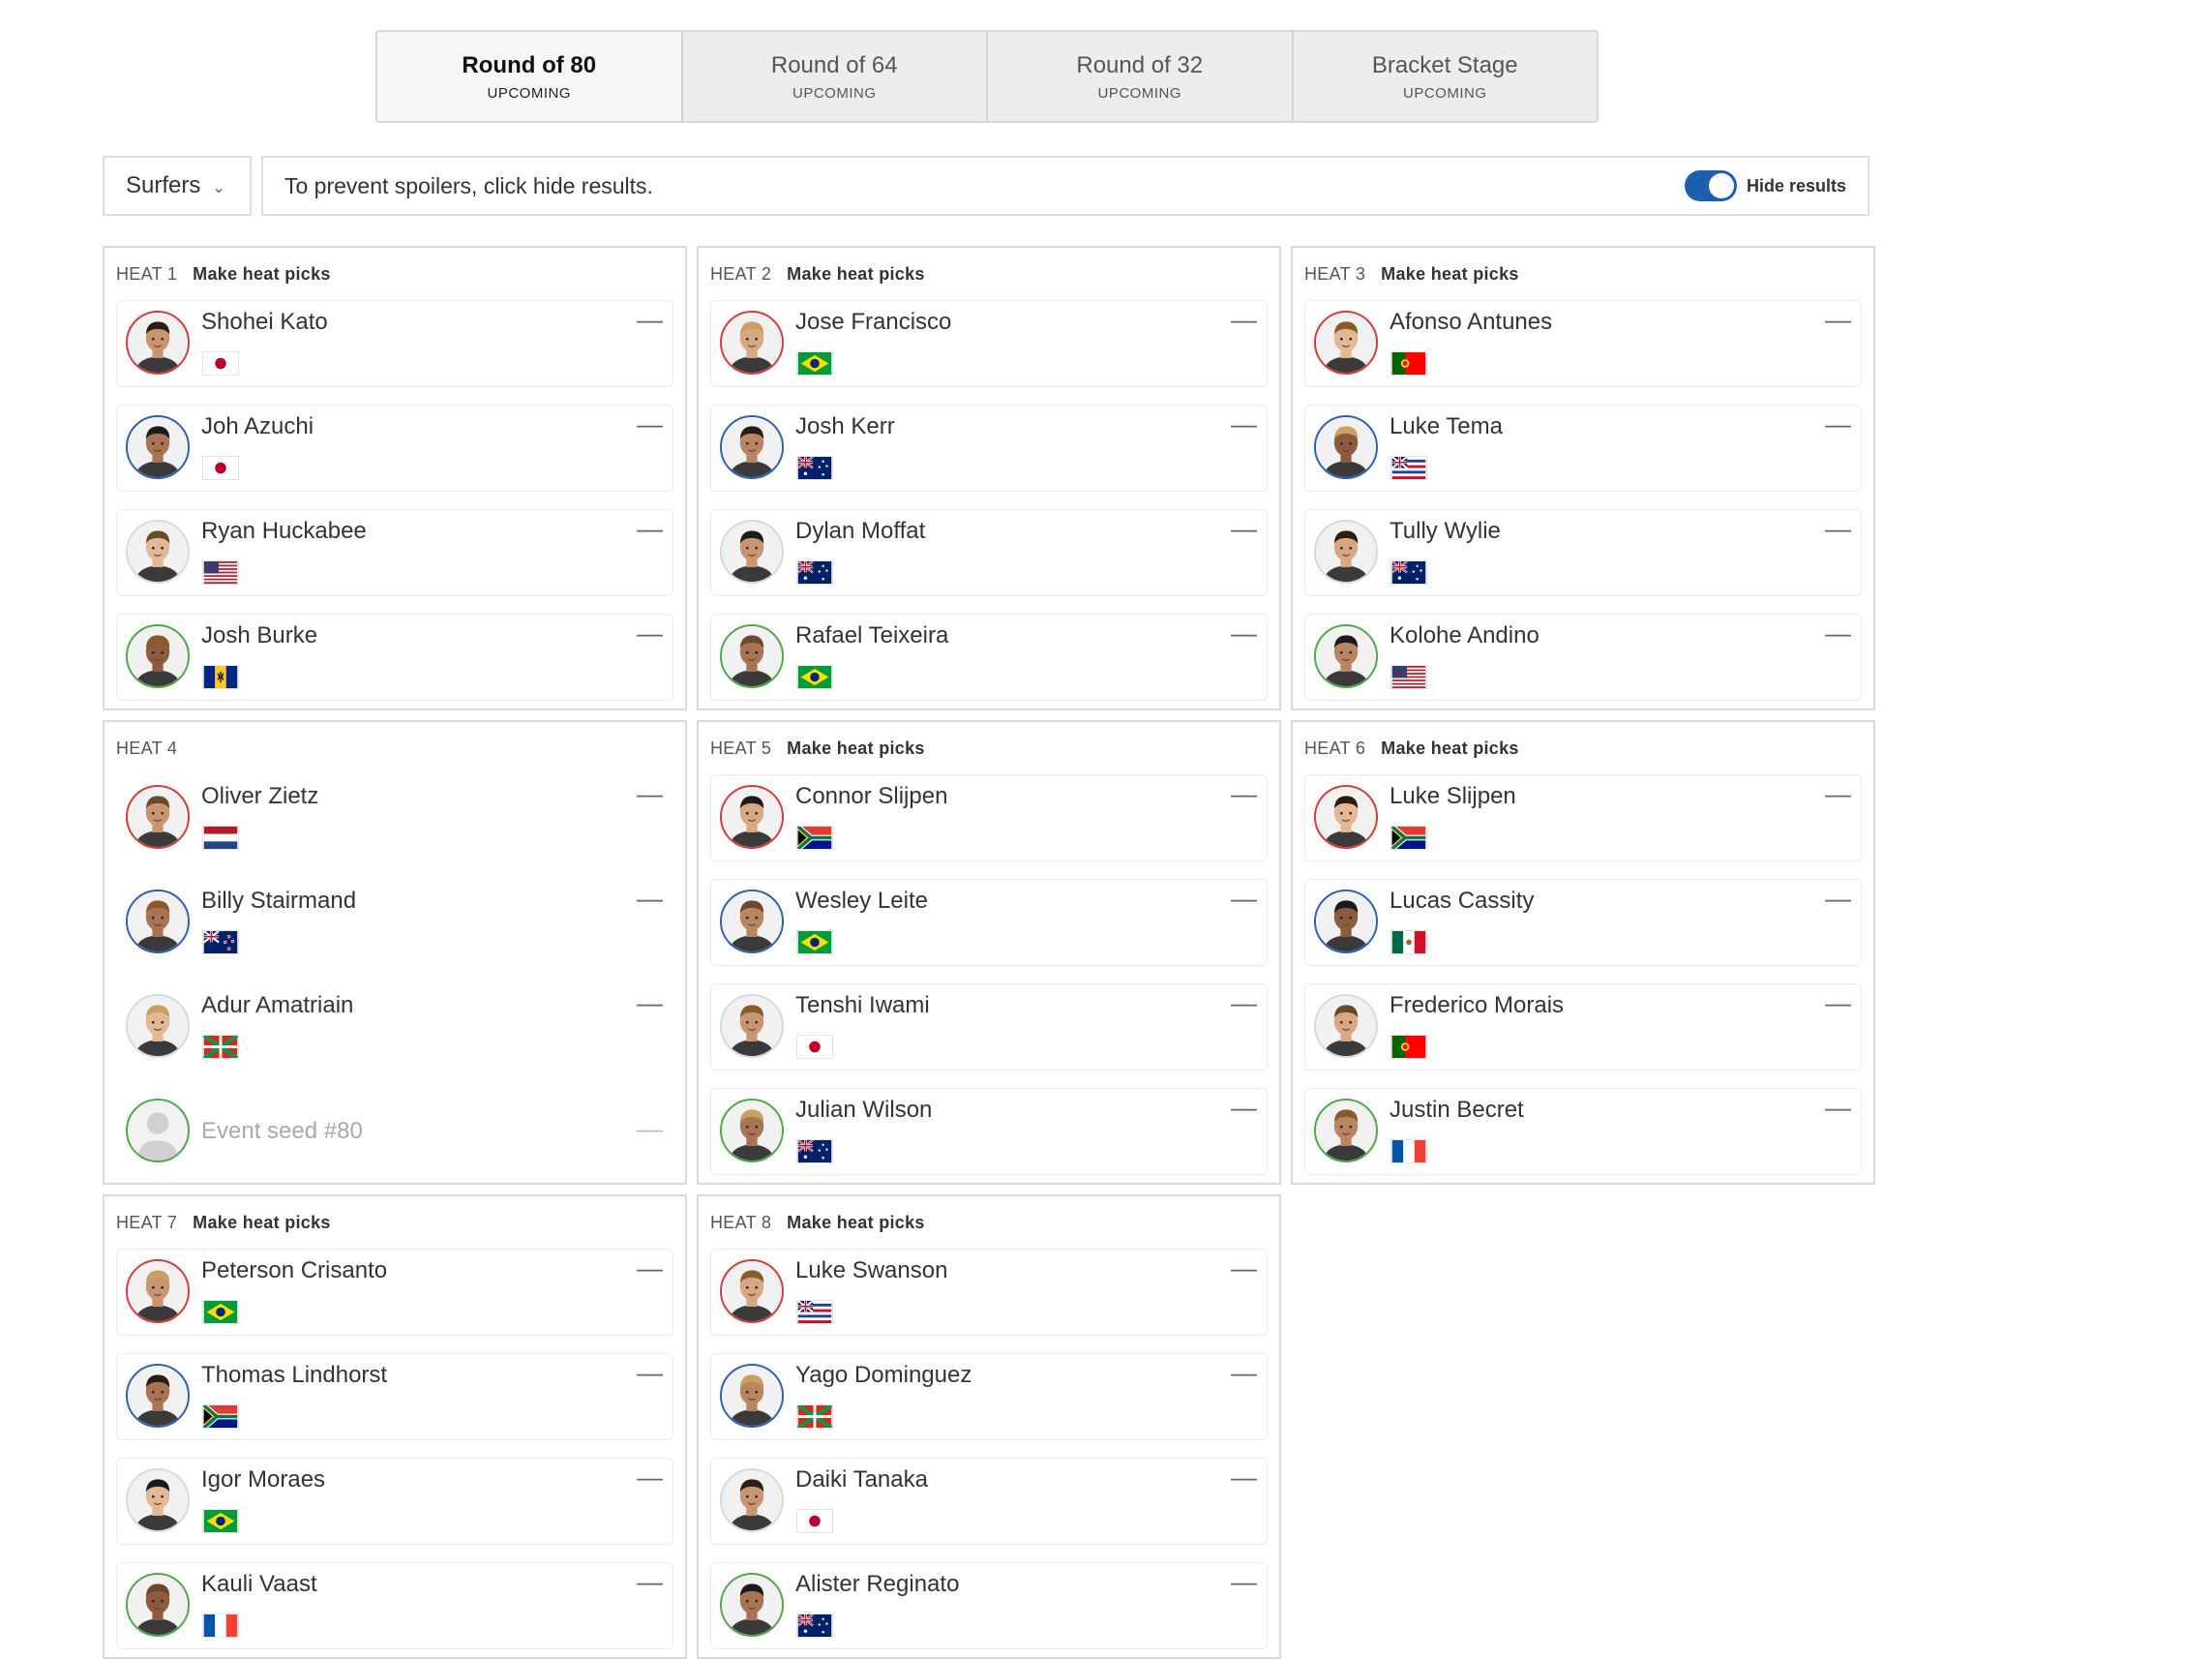  Describe the element at coordinates (468, 185) in the screenshot. I see `spoiler-message: To prevent spoilers, click hide results.` at that location.